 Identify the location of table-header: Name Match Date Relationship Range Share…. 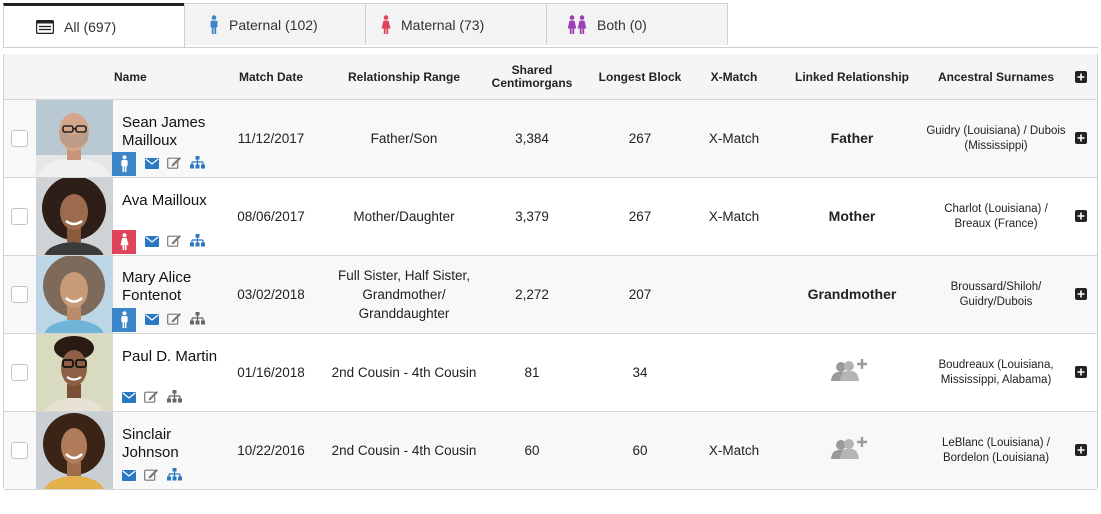
(550, 77).